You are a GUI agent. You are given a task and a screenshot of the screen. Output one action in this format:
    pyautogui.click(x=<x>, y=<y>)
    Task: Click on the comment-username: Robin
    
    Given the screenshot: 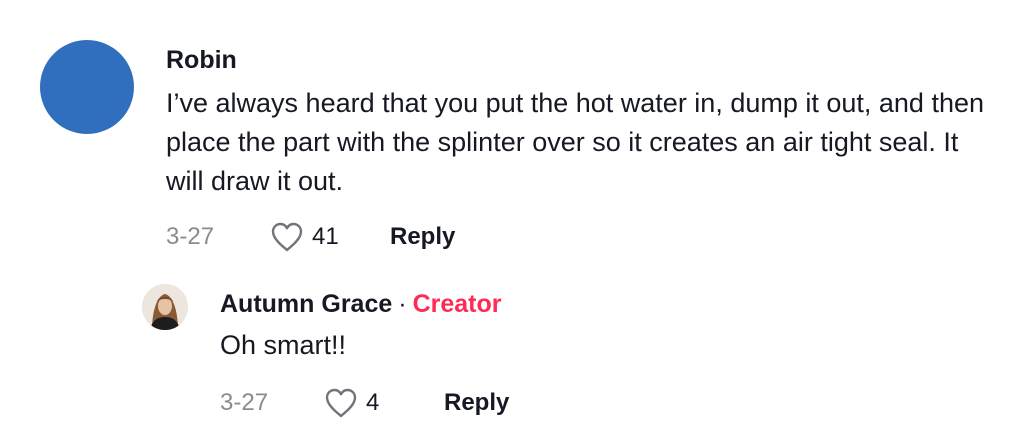 What is the action you would take?
    pyautogui.click(x=576, y=60)
    